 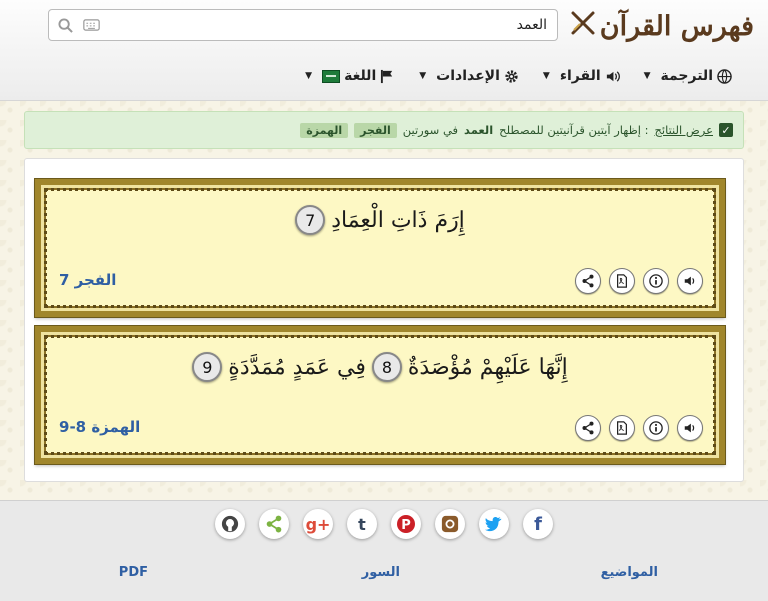 What do you see at coordinates (494, 524) in the screenshot?
I see `twitter-icon` at bounding box center [494, 524].